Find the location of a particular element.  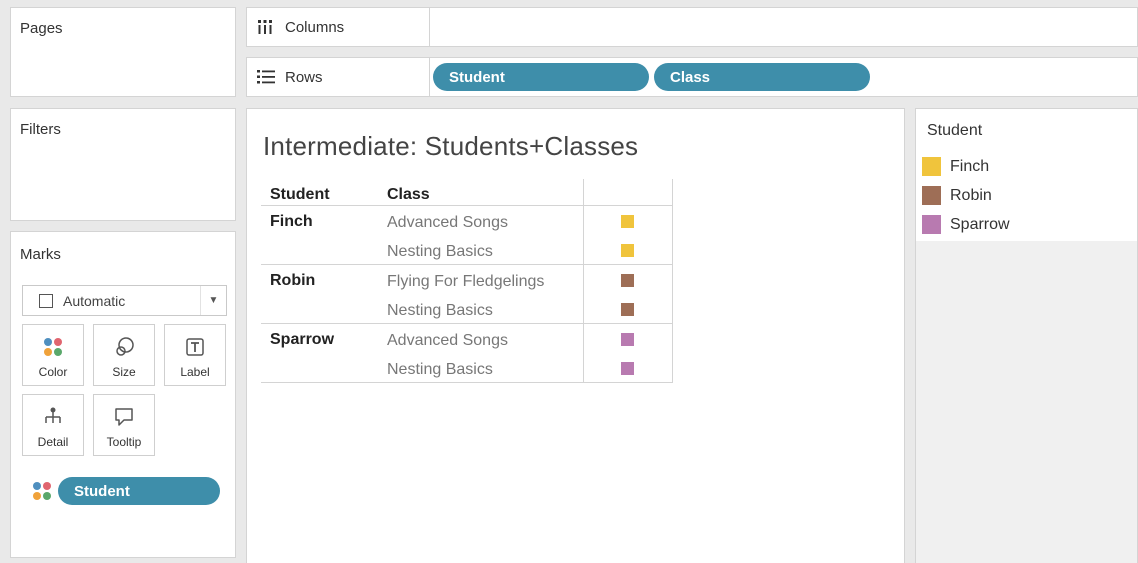

detail-hierarchy-icon is located at coordinates (53, 417).